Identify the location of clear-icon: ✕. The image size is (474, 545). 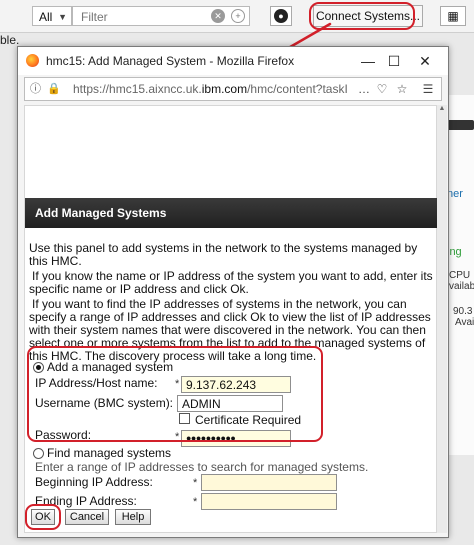
(218, 16).